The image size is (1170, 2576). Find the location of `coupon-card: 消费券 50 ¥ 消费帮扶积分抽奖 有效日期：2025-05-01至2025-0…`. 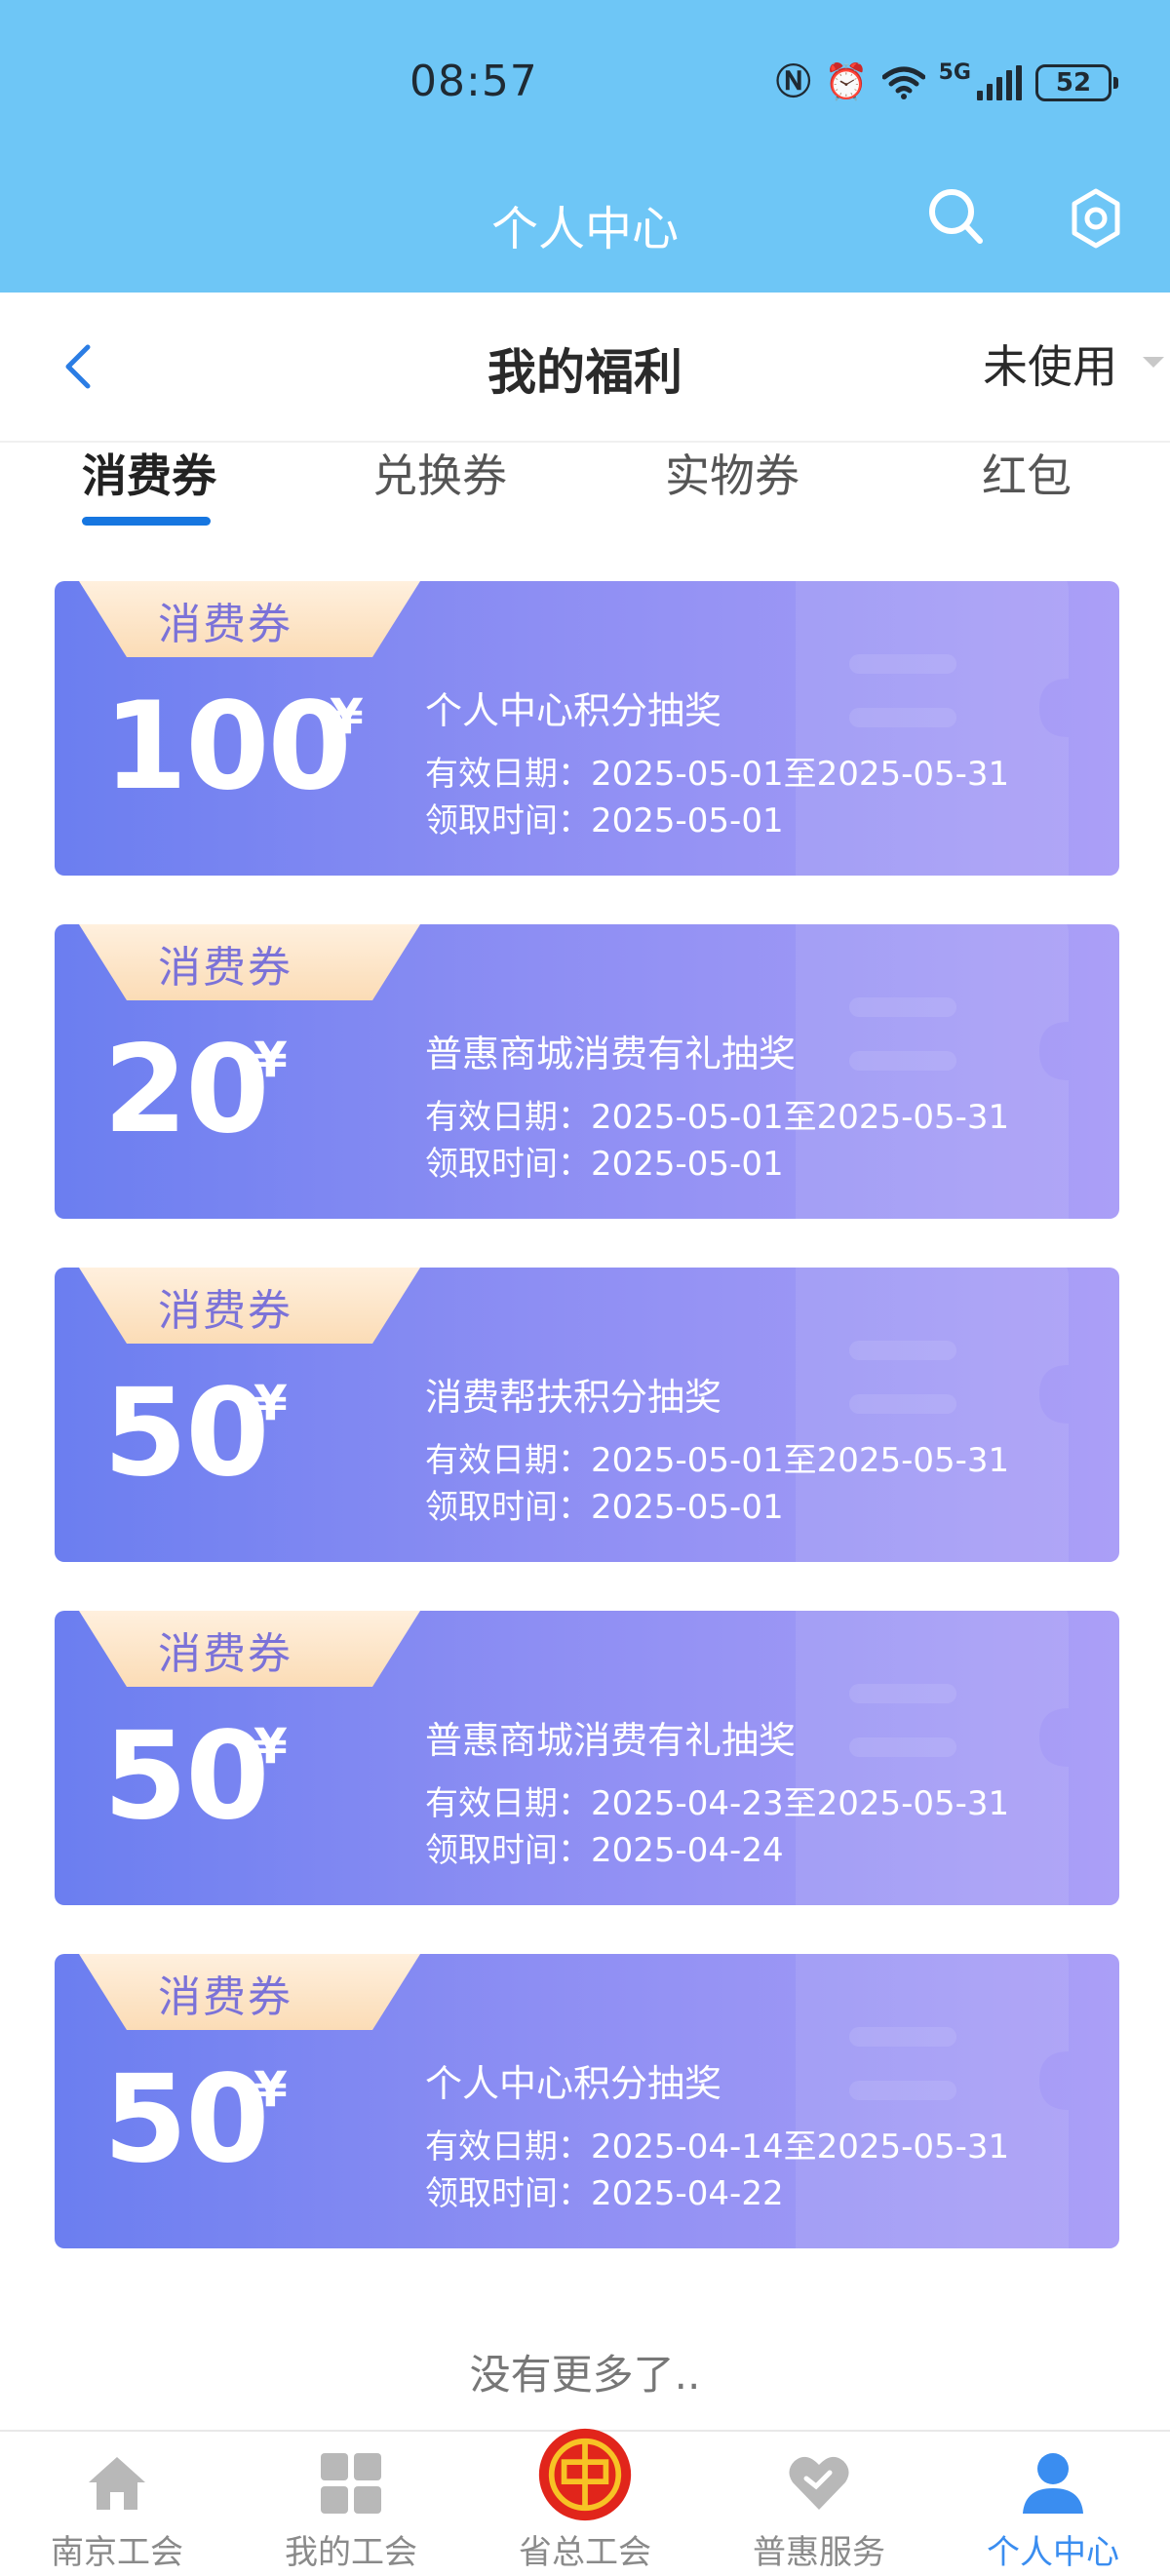

coupon-card: 消费券 50 ¥ 消费帮扶积分抽奖 有效日期：2025-05-01至2025-0… is located at coordinates (587, 1415).